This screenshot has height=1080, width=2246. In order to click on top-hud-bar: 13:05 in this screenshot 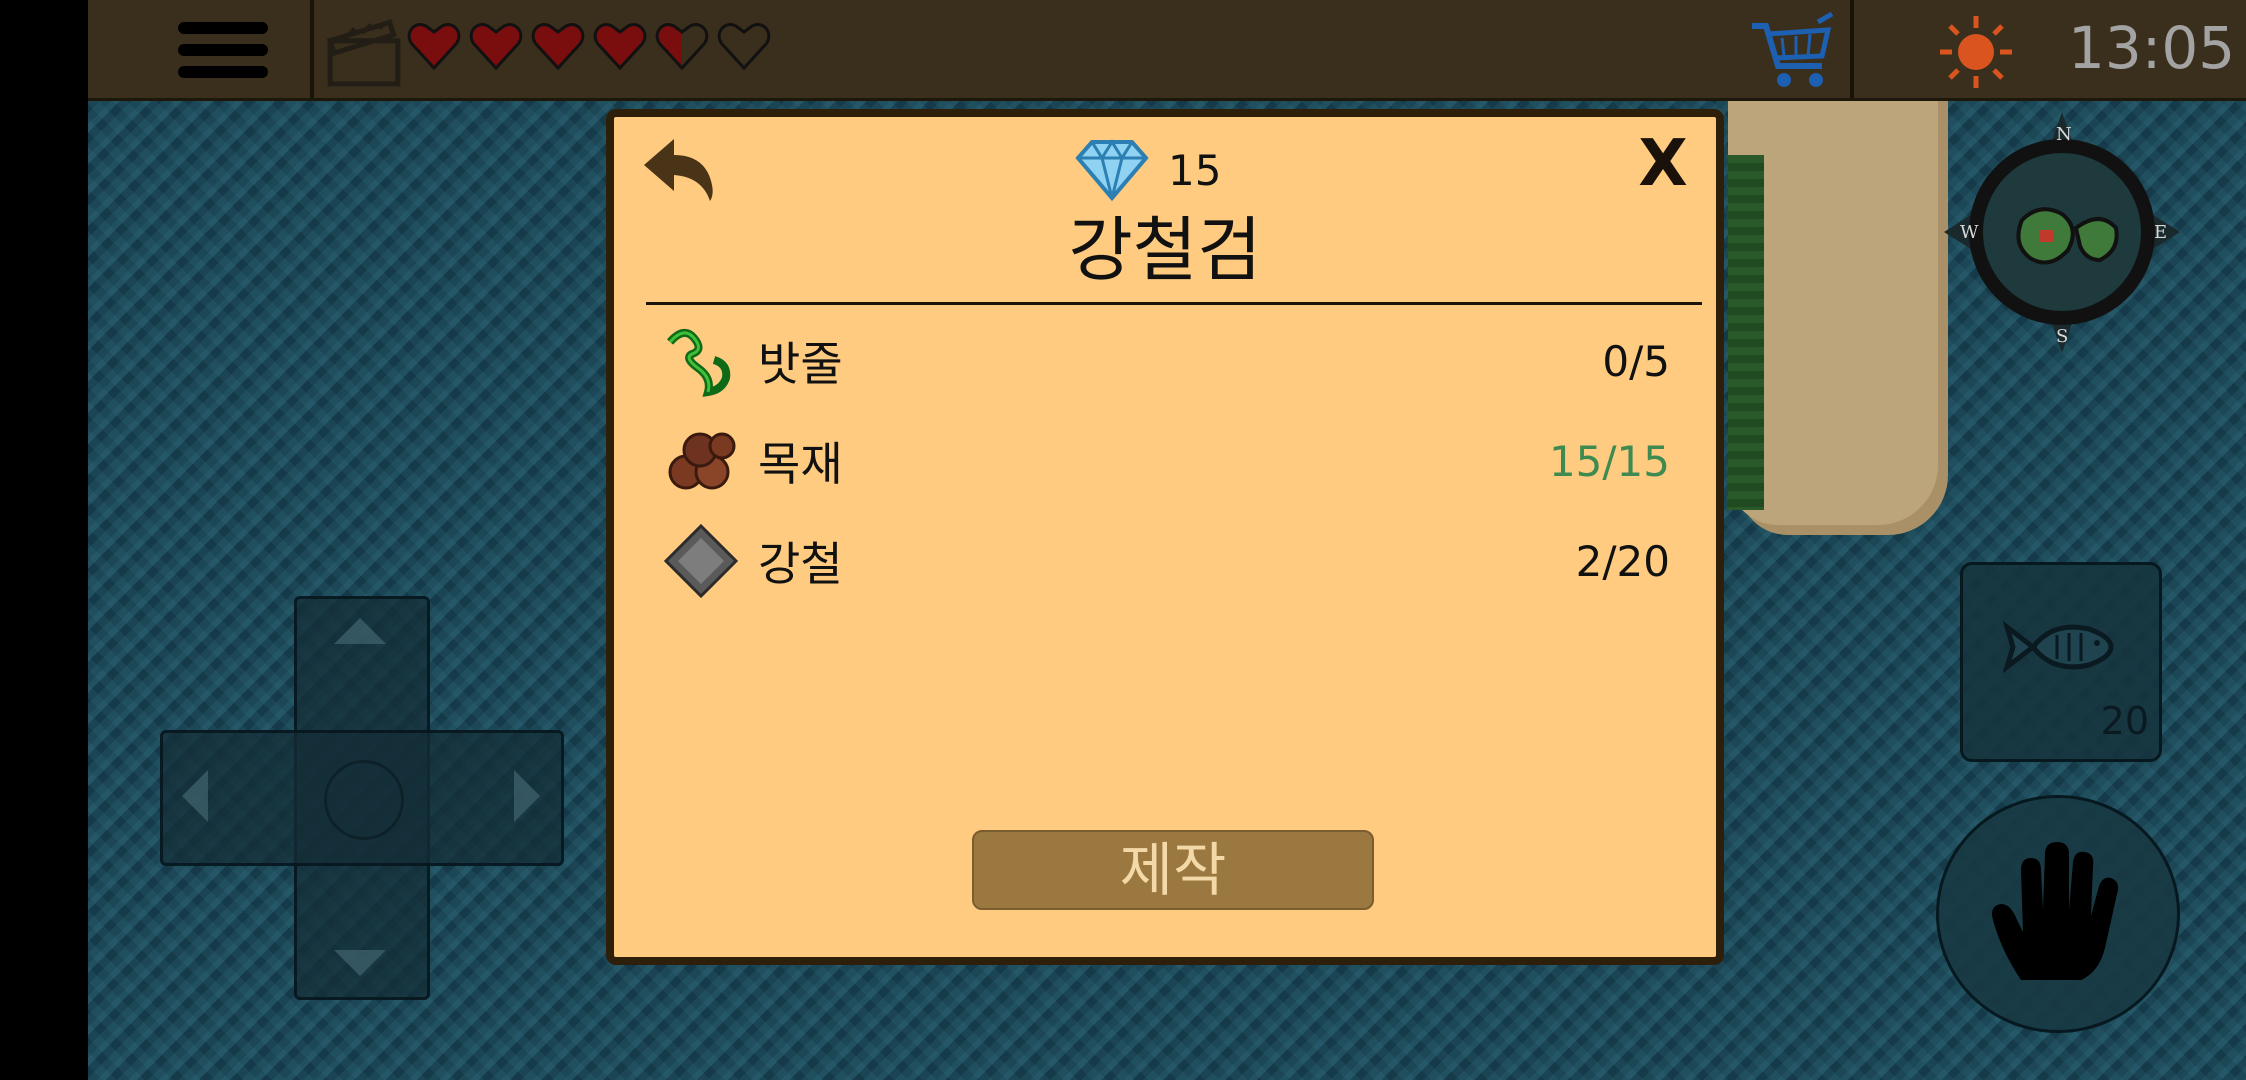, I will do `click(1167, 50)`.